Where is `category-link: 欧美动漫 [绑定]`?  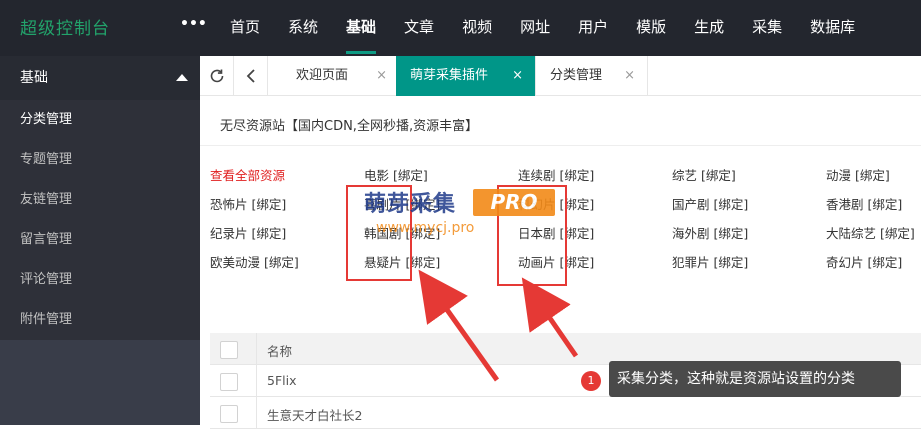
category-link: 欧美动漫 [绑定] is located at coordinates (254, 261).